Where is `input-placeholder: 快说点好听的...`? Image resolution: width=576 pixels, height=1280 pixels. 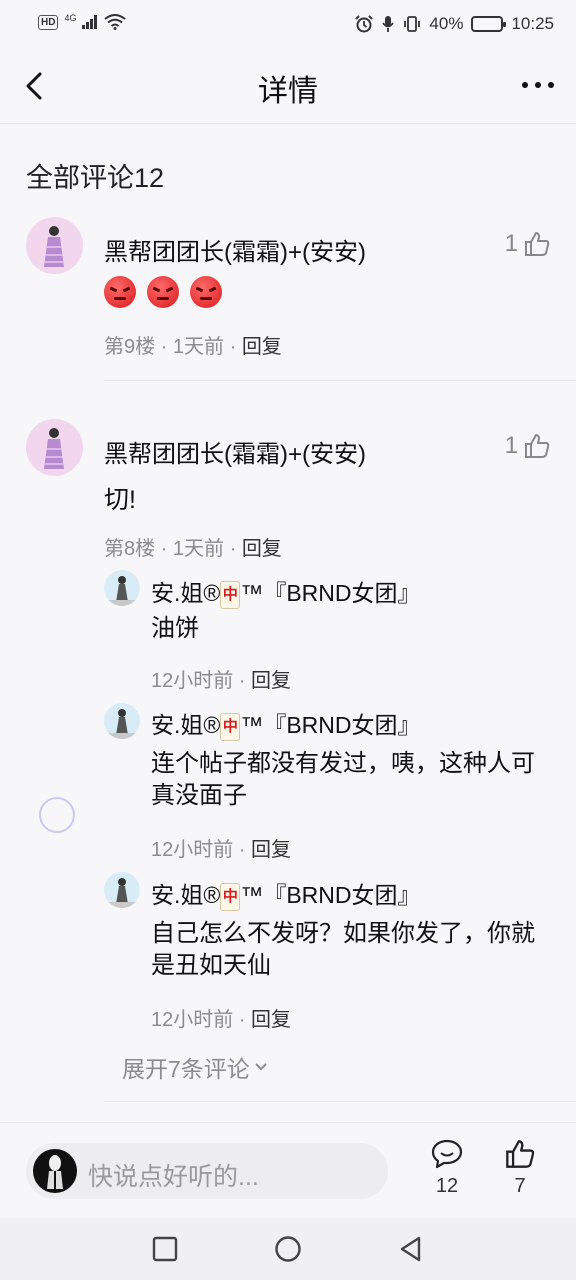 input-placeholder: 快说点好听的... is located at coordinates (173, 1177).